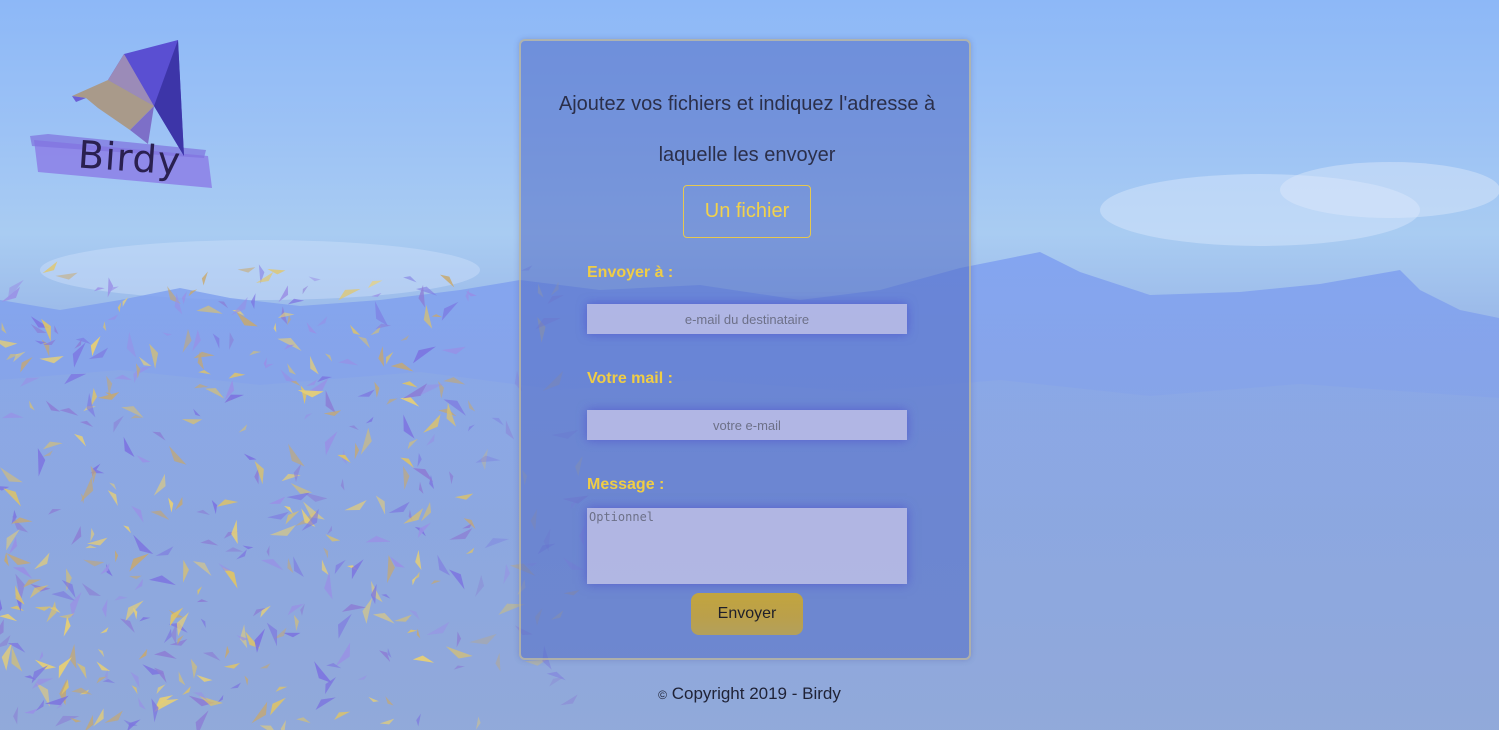 This screenshot has height=730, width=1499. What do you see at coordinates (756, 693) in the screenshot?
I see `copyright-text: Copyright 2019 - Birdy` at bounding box center [756, 693].